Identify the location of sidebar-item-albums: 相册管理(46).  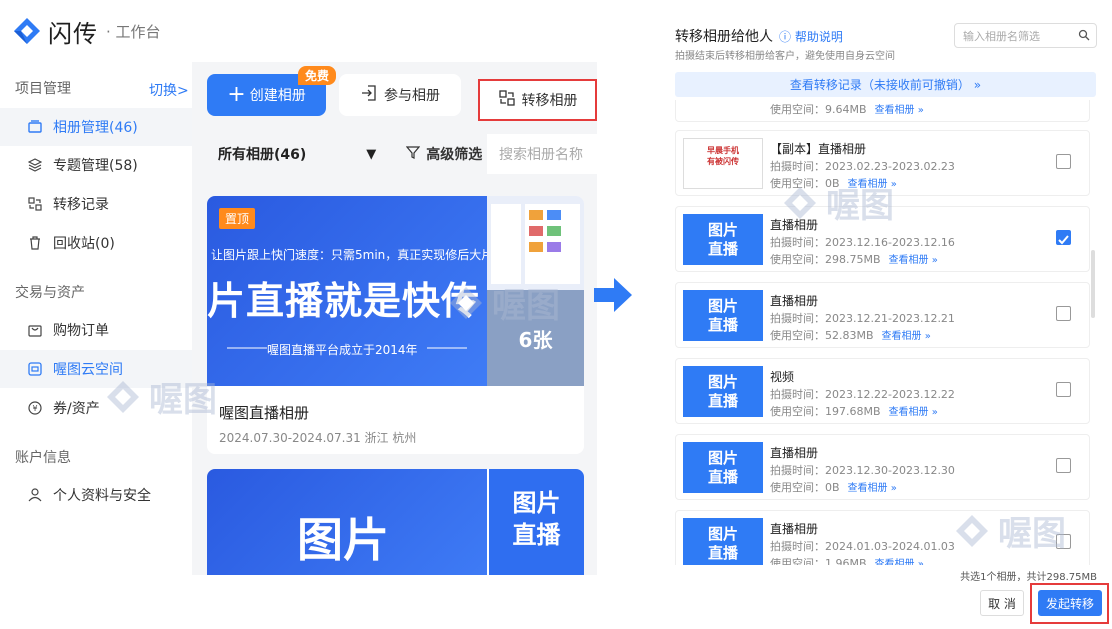
(96, 127).